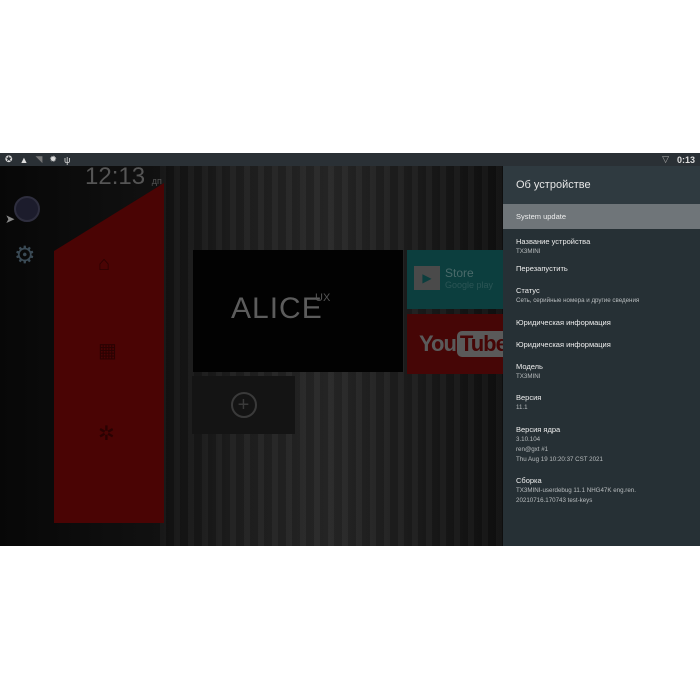 Image resolution: width=700 pixels, height=700 pixels. Describe the element at coordinates (438, 343) in the screenshot. I see `youtube-you: You` at that location.